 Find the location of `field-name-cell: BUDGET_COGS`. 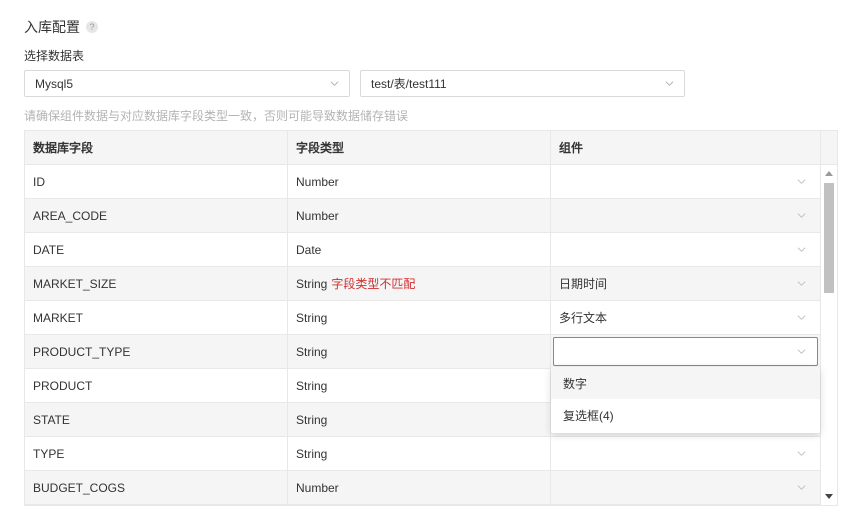

field-name-cell: BUDGET_COGS is located at coordinates (156, 487).